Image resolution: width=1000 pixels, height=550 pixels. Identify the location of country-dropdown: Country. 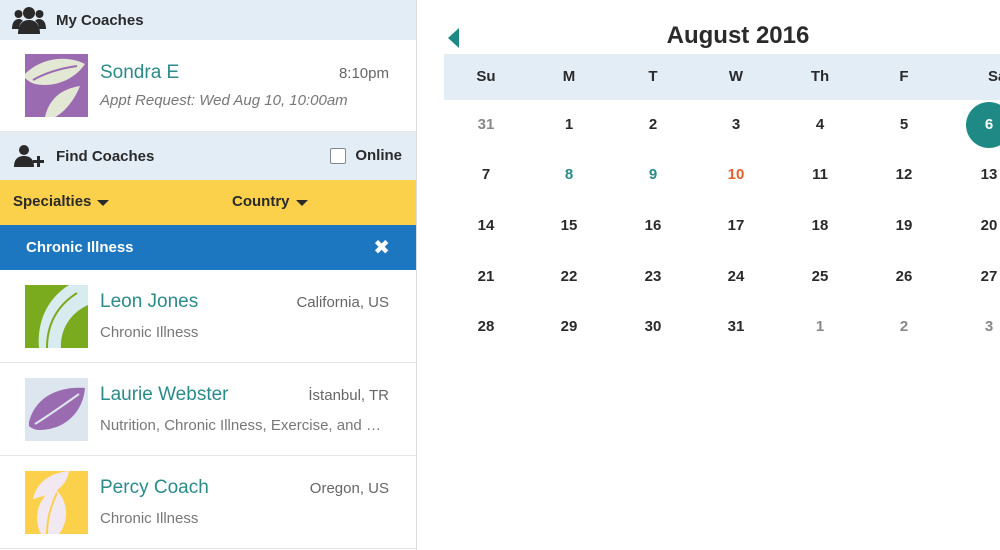
(270, 201).